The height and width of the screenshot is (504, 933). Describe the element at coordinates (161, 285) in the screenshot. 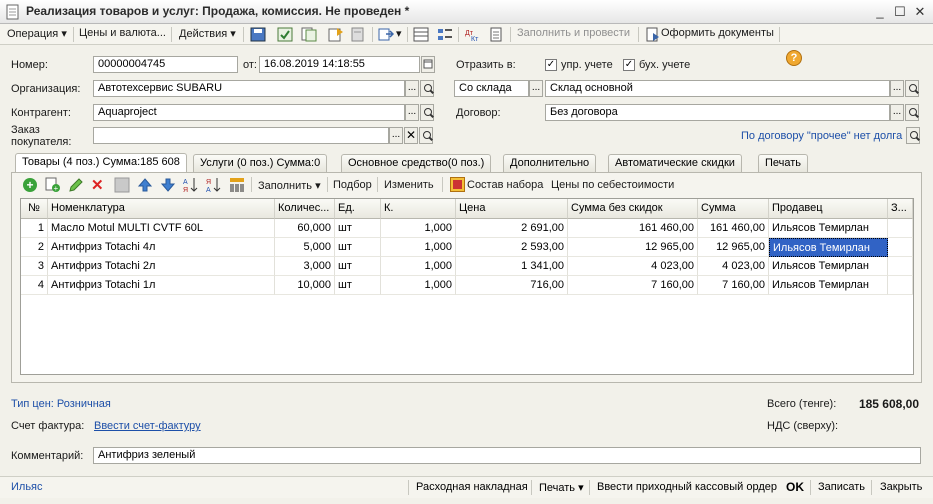

I see `table-cell: Антифриз Totachi 1л` at that location.